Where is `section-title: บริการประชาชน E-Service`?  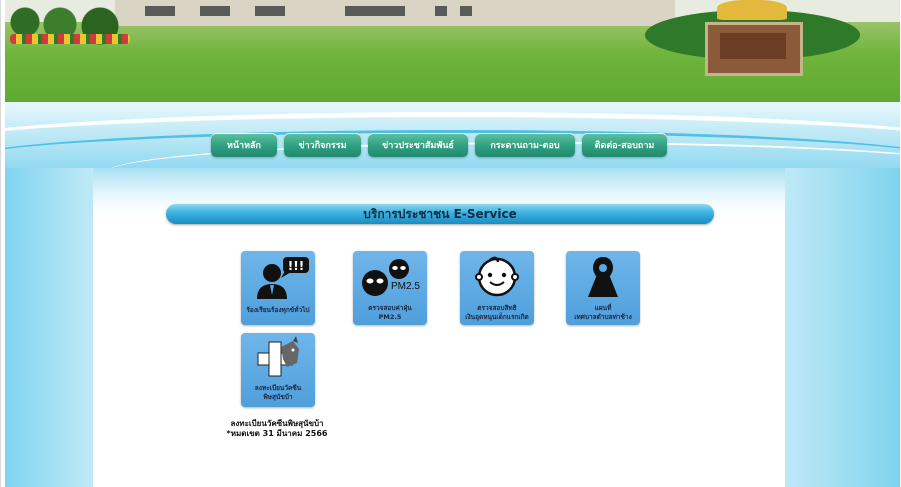 section-title: บริการประชาชน E-Service is located at coordinates (440, 213).